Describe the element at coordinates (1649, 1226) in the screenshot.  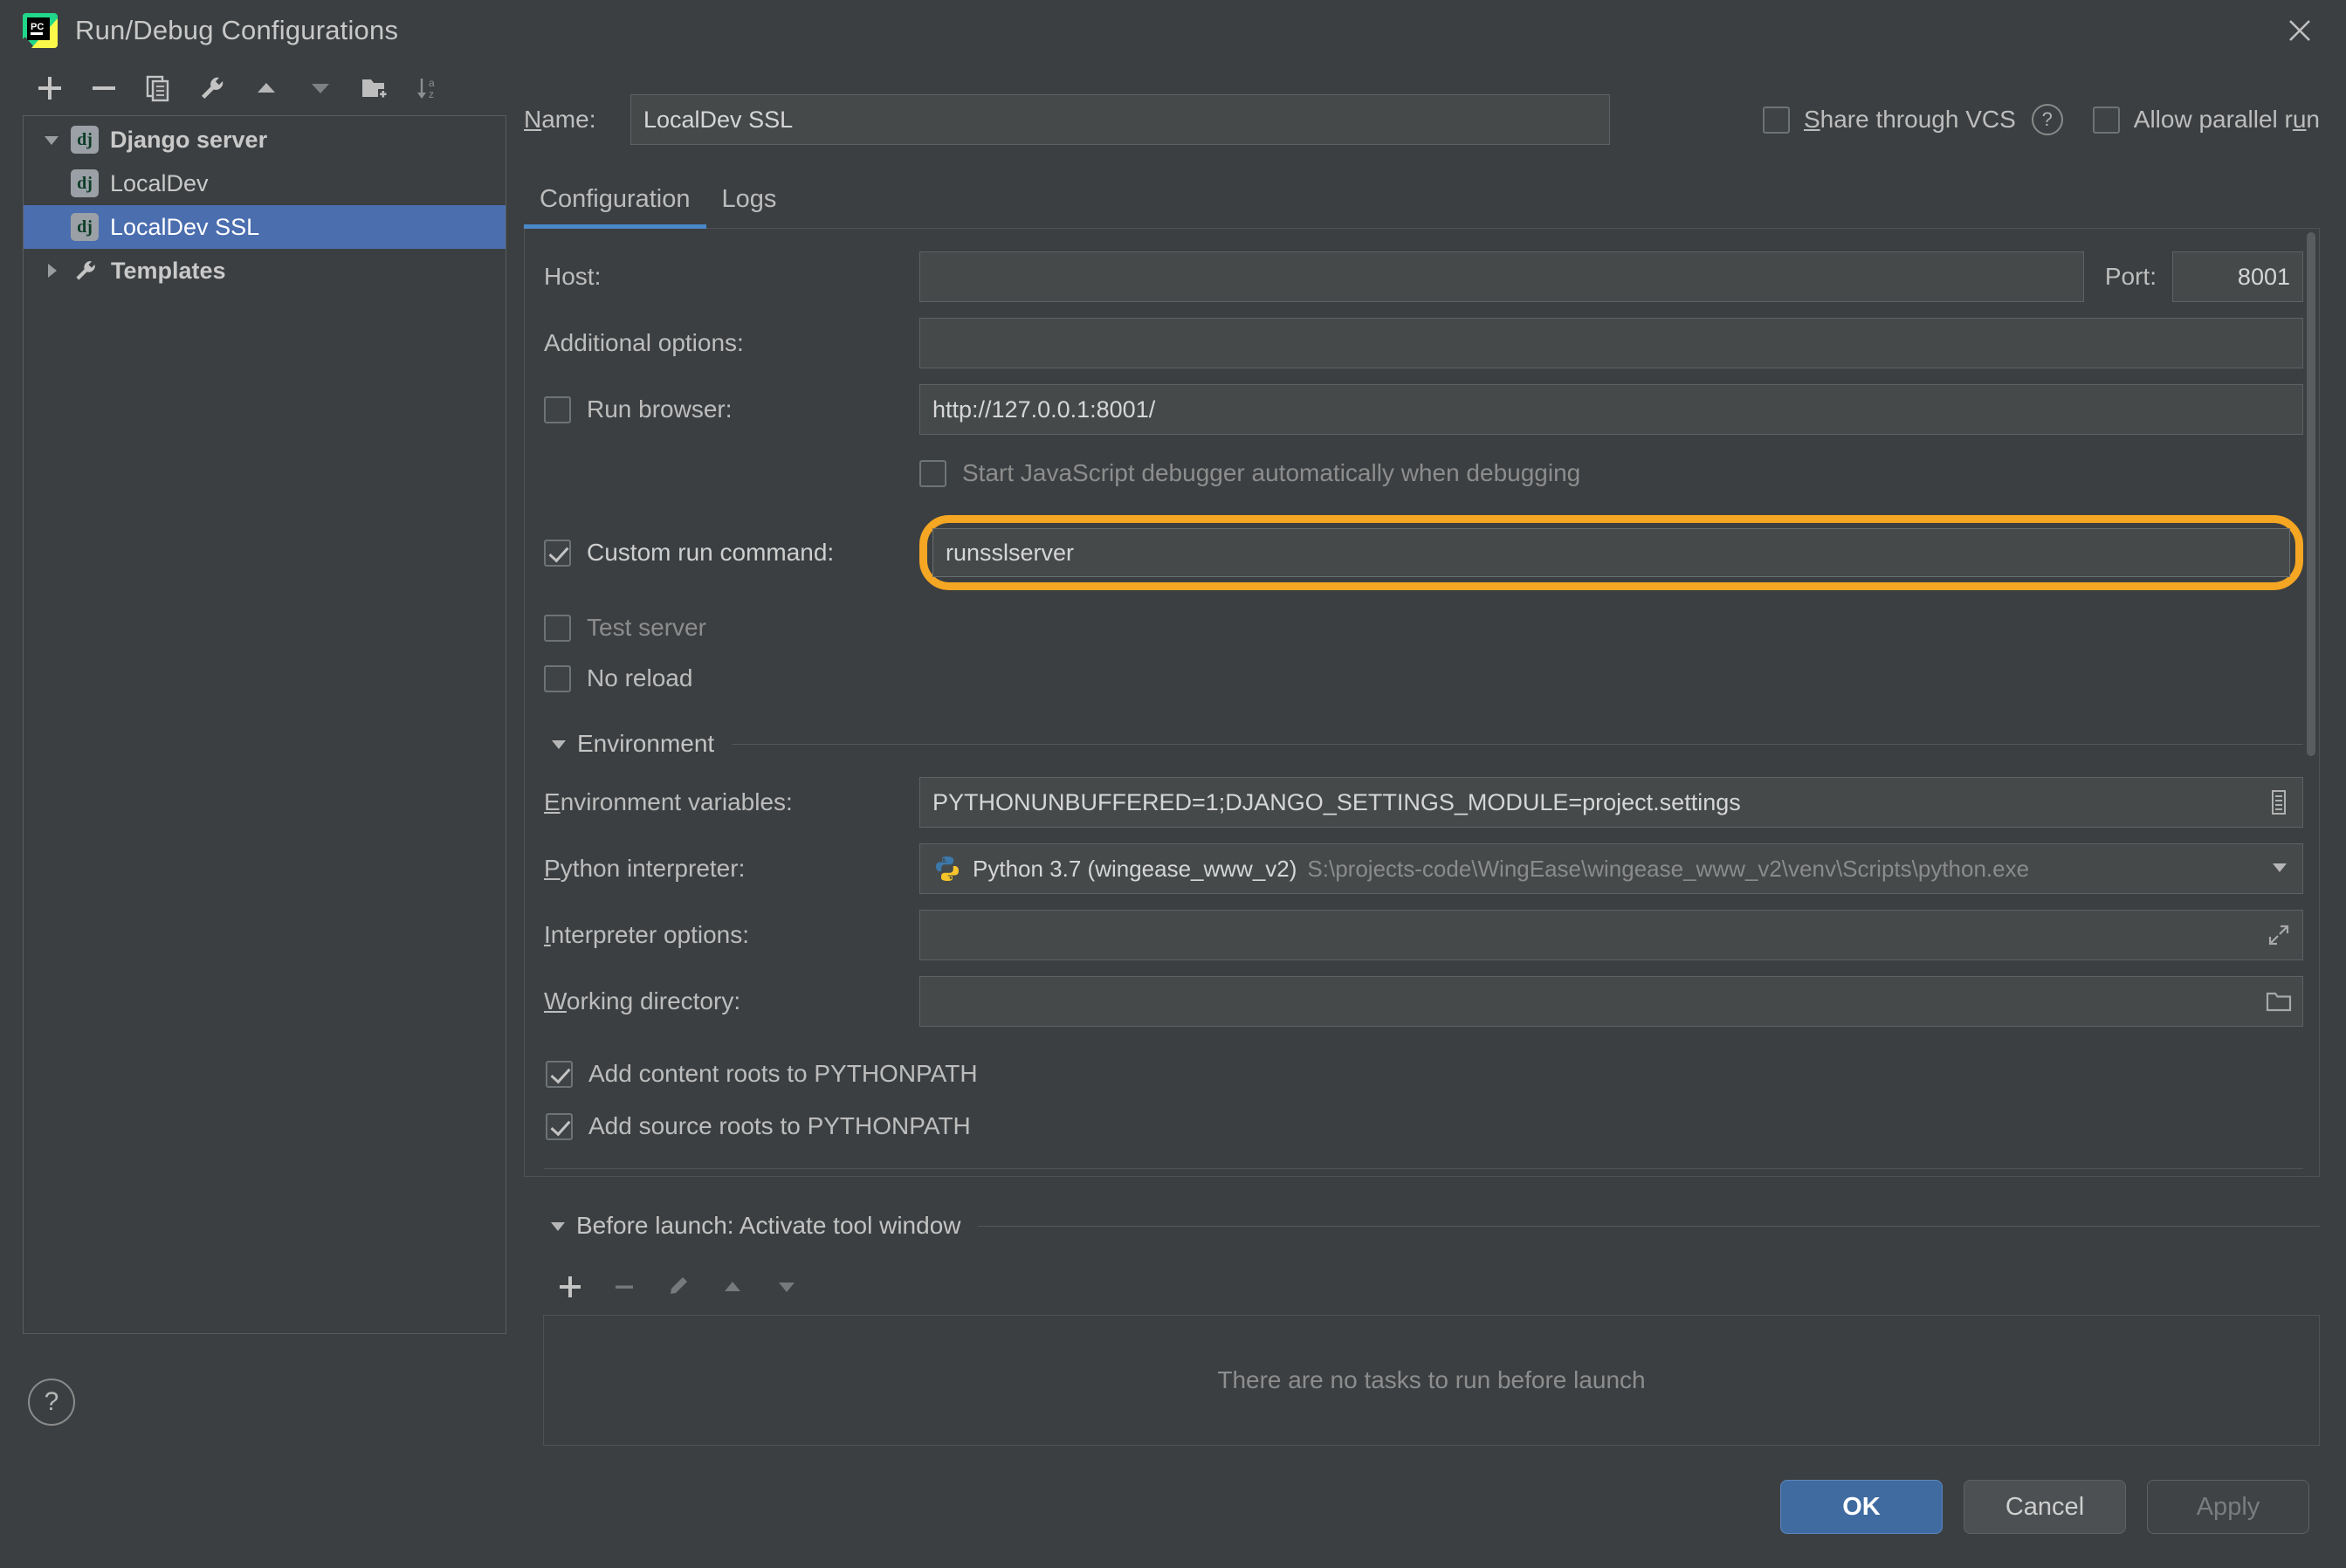
I see `section-divider` at that location.